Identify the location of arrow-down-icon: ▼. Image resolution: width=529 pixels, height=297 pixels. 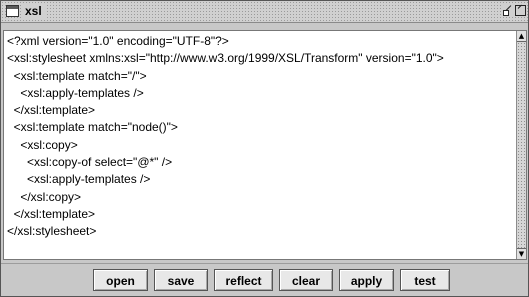
(521, 254).